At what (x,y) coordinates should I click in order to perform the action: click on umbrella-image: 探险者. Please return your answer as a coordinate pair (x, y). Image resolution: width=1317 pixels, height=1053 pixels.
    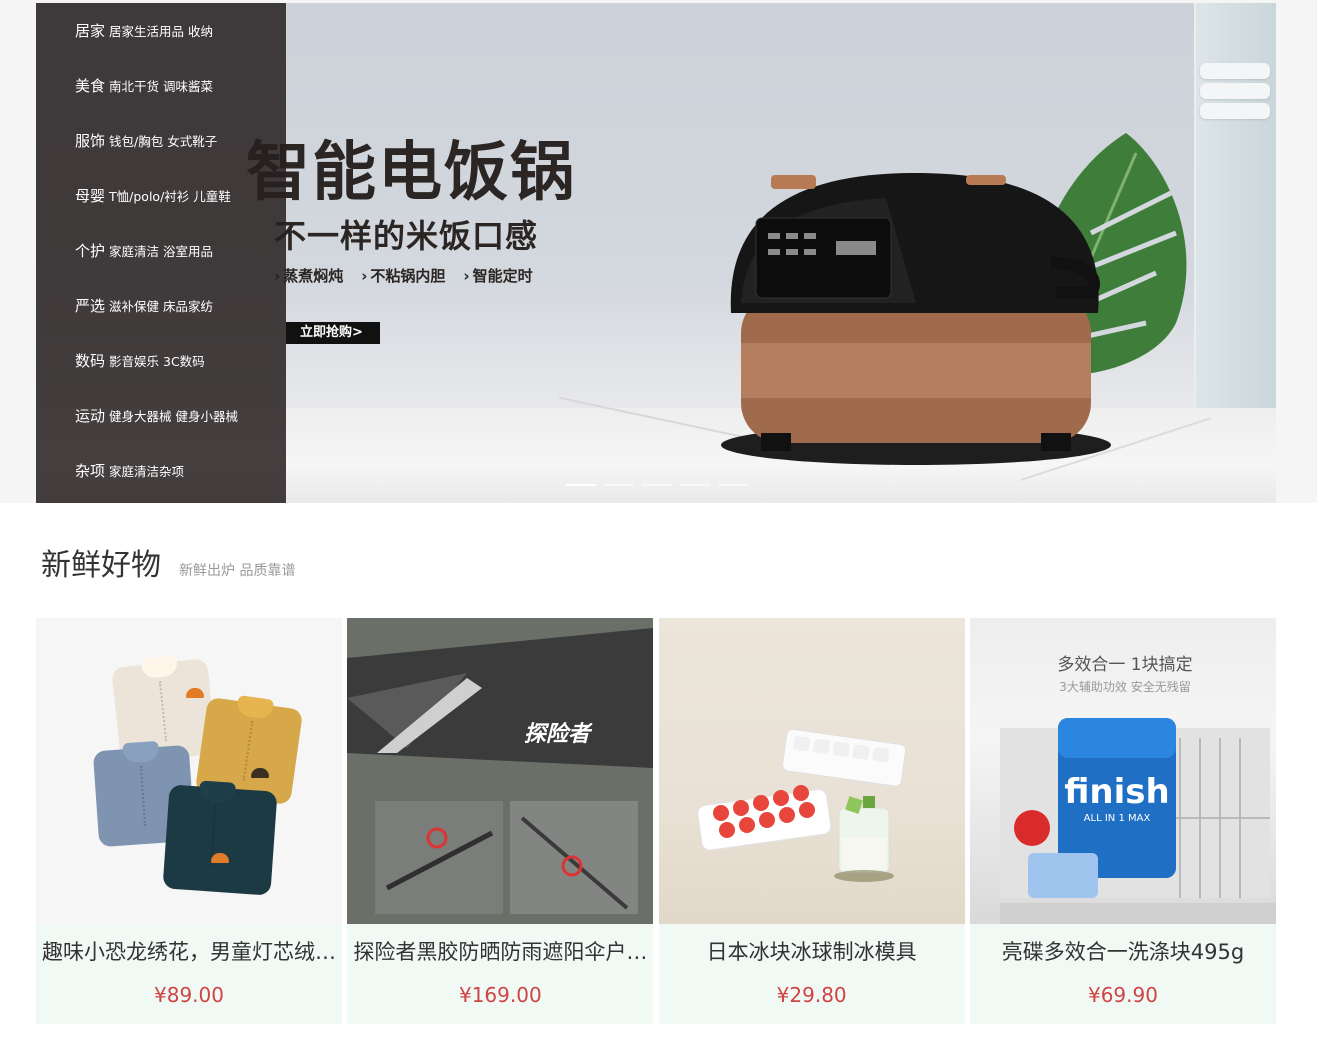
    Looking at the image, I should click on (500, 771).